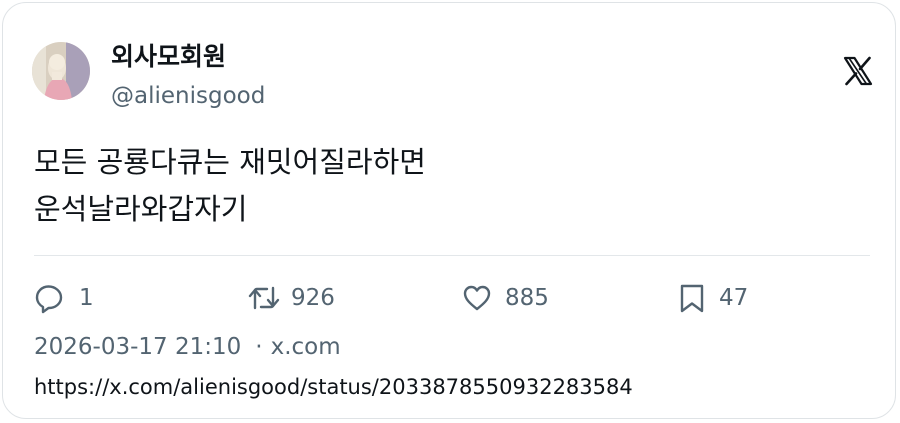 Image resolution: width=900 pixels, height=423 pixels. Describe the element at coordinates (858, 71) in the screenshot. I see `x-logo-icon` at that location.